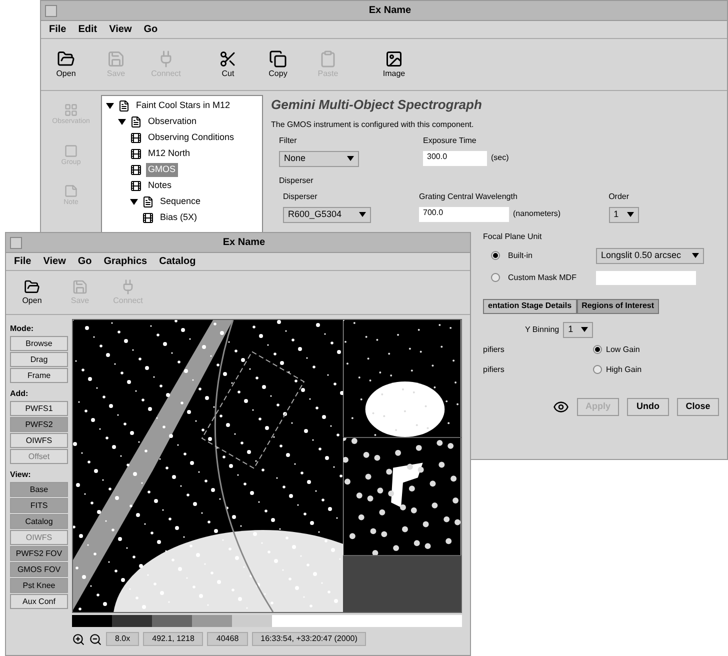  What do you see at coordinates (21, 475) in the screenshot?
I see `section-label: View:` at bounding box center [21, 475].